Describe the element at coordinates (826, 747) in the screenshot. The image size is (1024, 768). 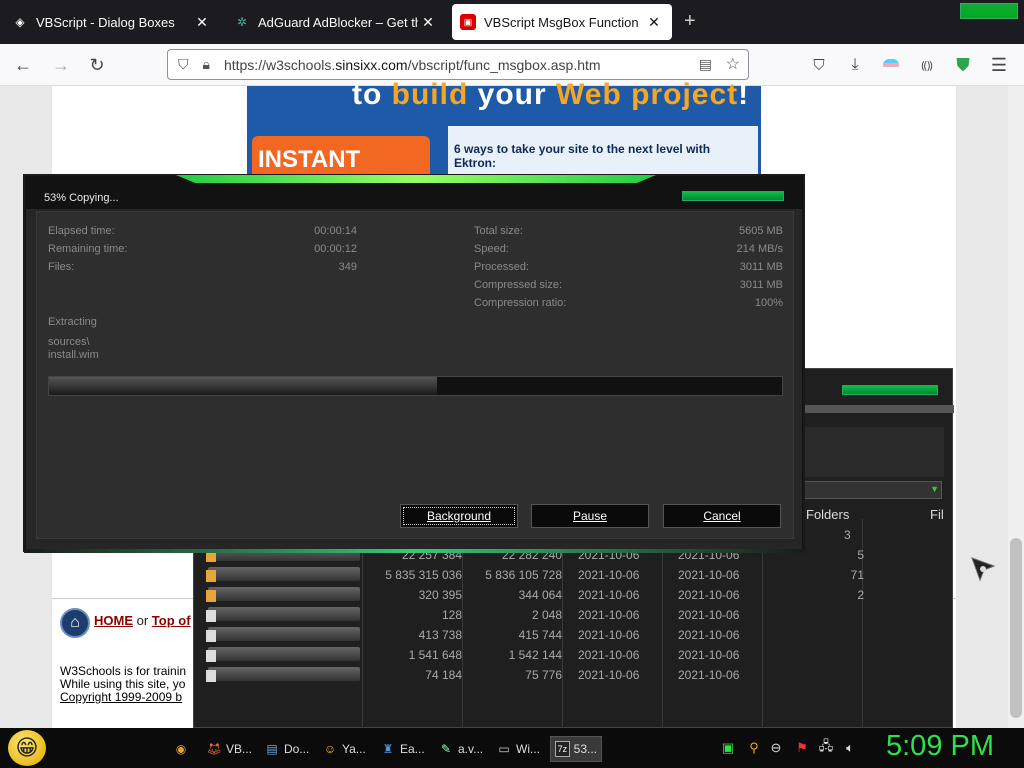
I see `network-icon: 🖧︎` at that location.